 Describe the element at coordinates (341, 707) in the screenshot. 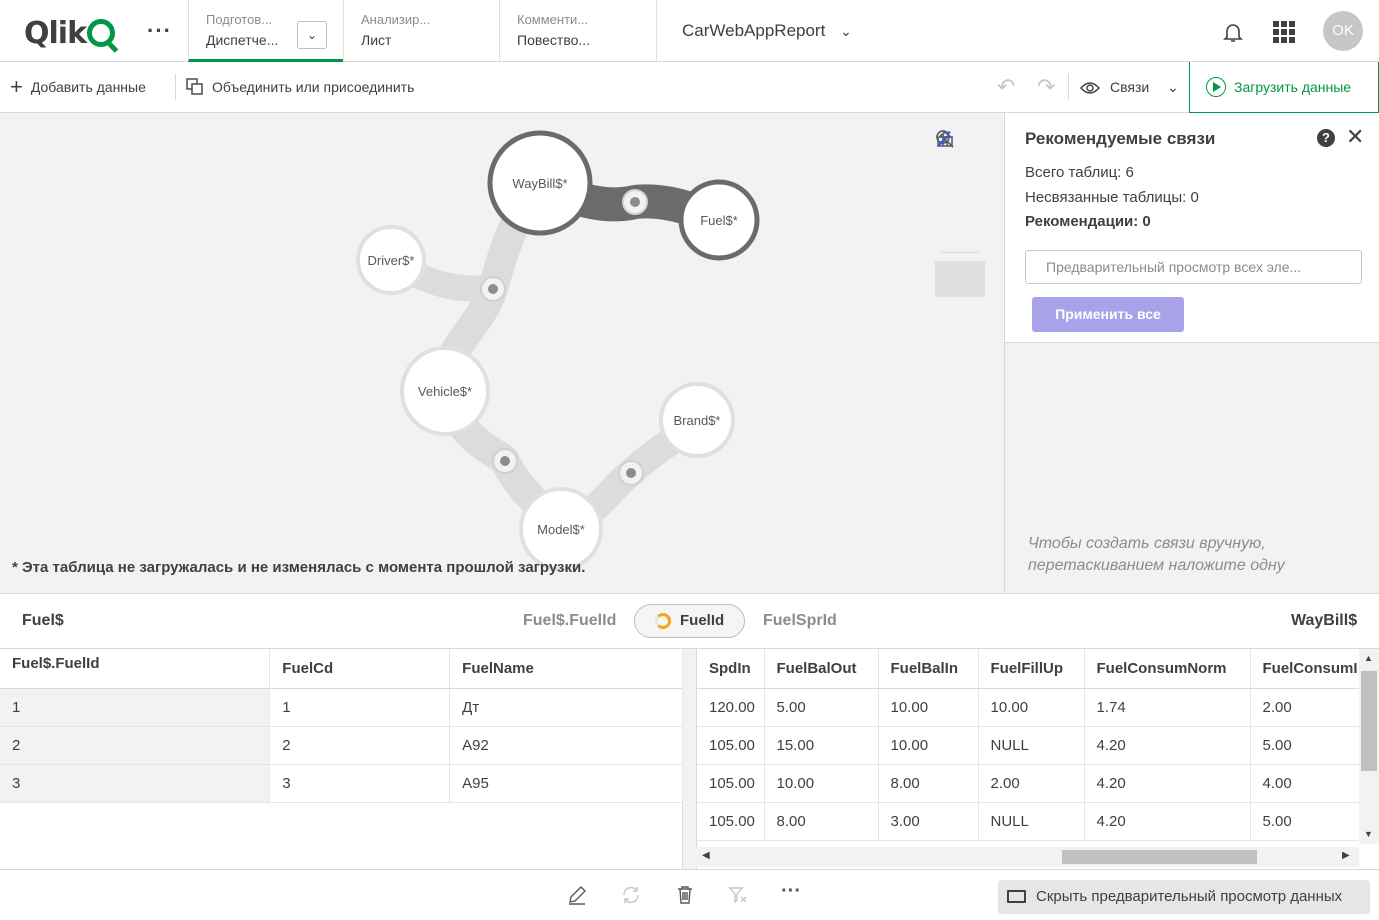

I see `table-row: 1 1 Дт` at that location.